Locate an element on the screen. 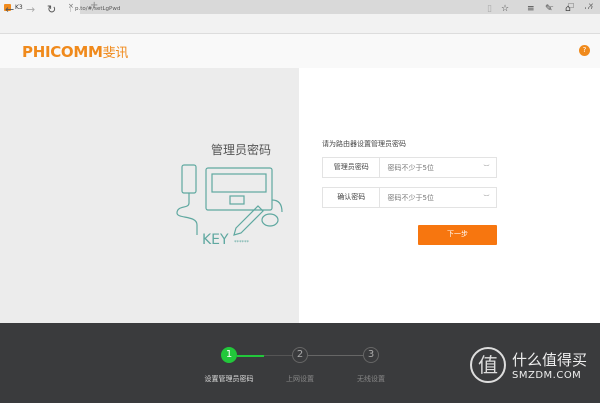 The image size is (600, 403). hub-icon: ≡ is located at coordinates (531, 9).